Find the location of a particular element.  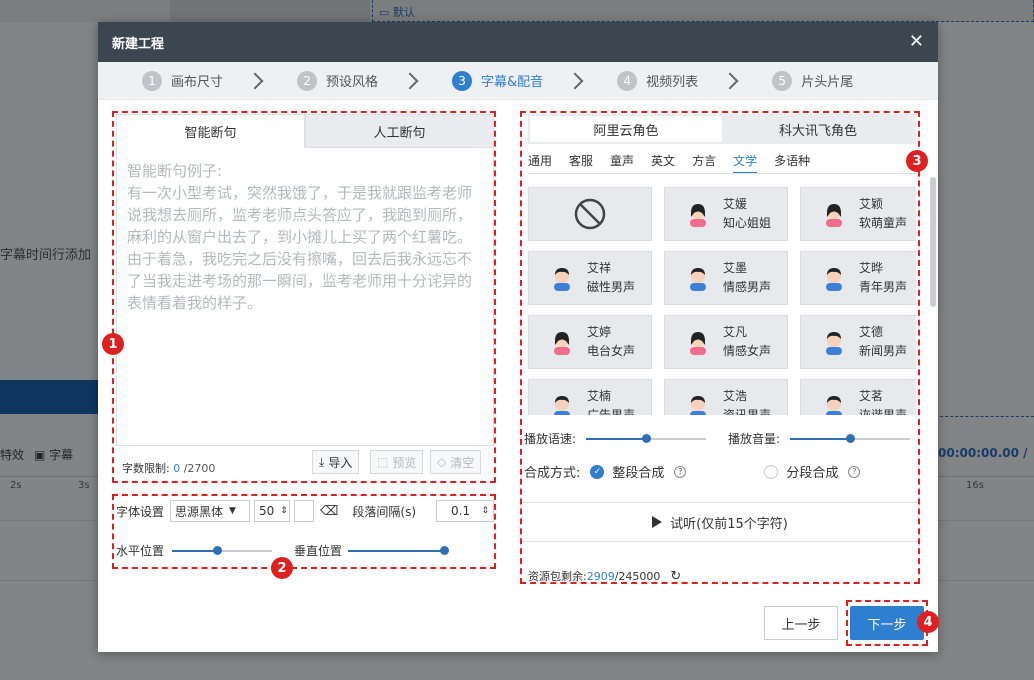

step-number: 2 is located at coordinates (307, 81).